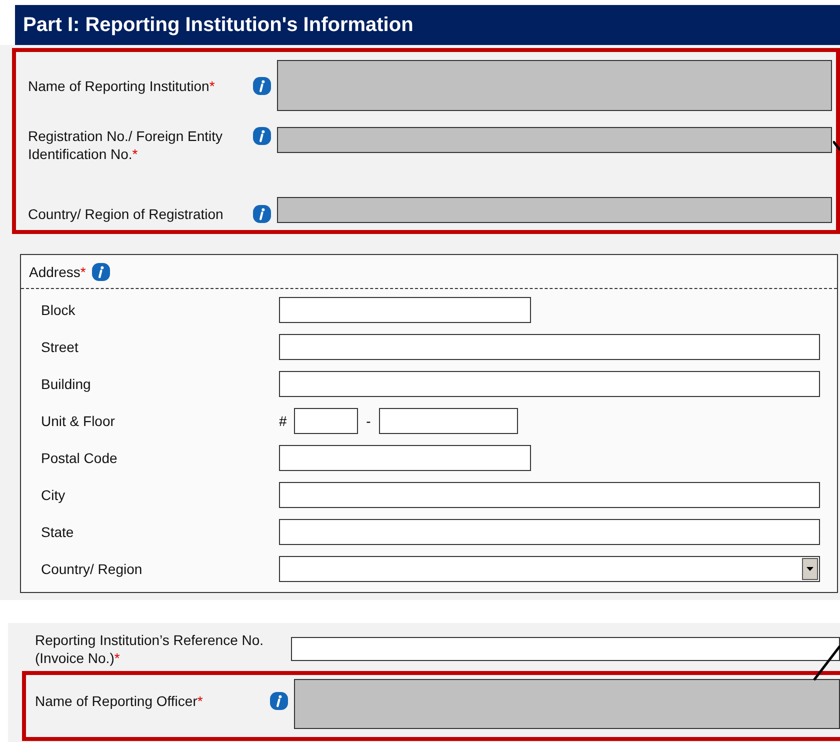  What do you see at coordinates (60, 347) in the screenshot?
I see `field-label: Street` at bounding box center [60, 347].